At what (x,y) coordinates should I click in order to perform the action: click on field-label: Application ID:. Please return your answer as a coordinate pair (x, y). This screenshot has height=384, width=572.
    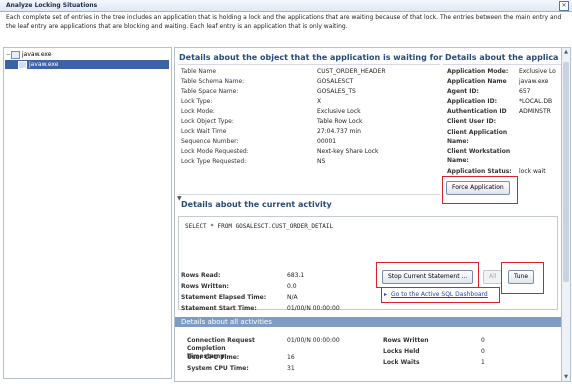
    Looking at the image, I should click on (472, 101).